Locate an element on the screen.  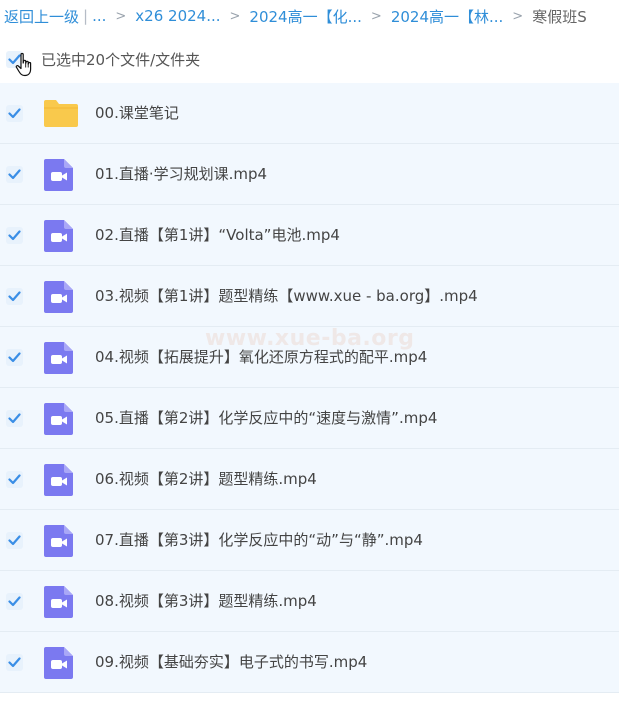
file-name: 05.直播【第2讲】化学反应中的“速度与激情”.mp4 is located at coordinates (266, 418).